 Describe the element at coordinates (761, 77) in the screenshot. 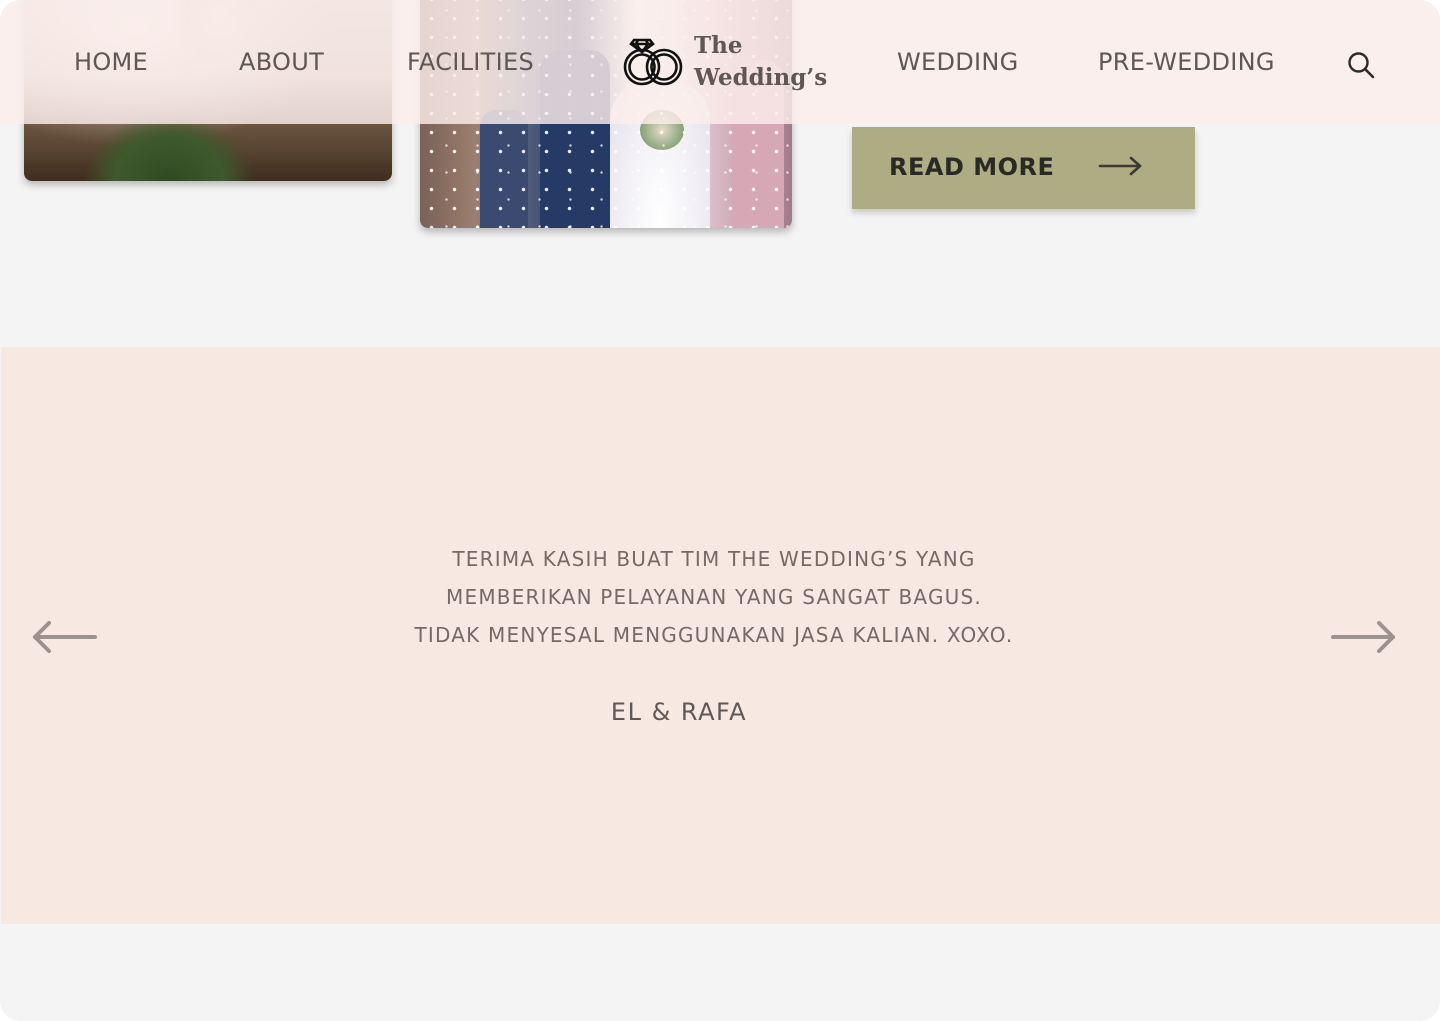

I see `brand-name-line2: Wedding’s` at that location.